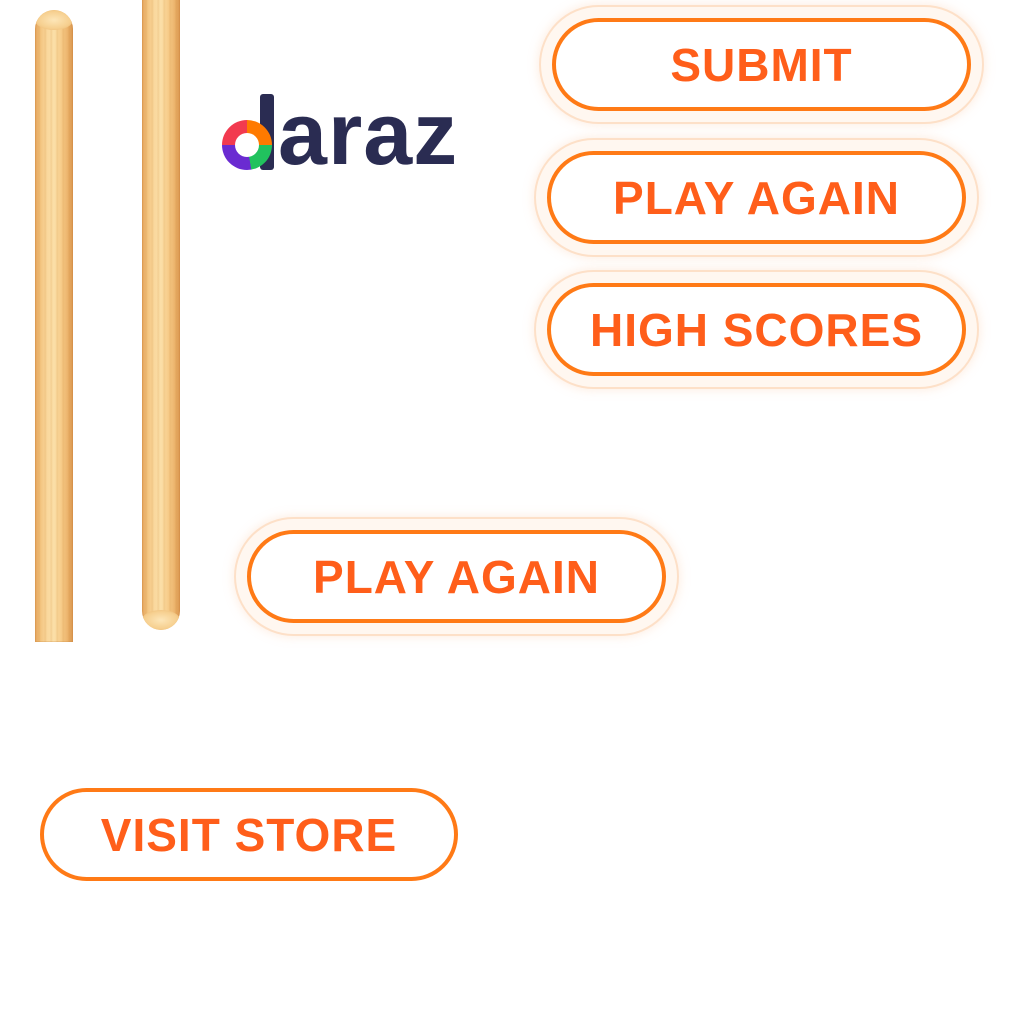 The height and width of the screenshot is (1024, 1024). I want to click on daraz-logo: araz, so click(340, 133).